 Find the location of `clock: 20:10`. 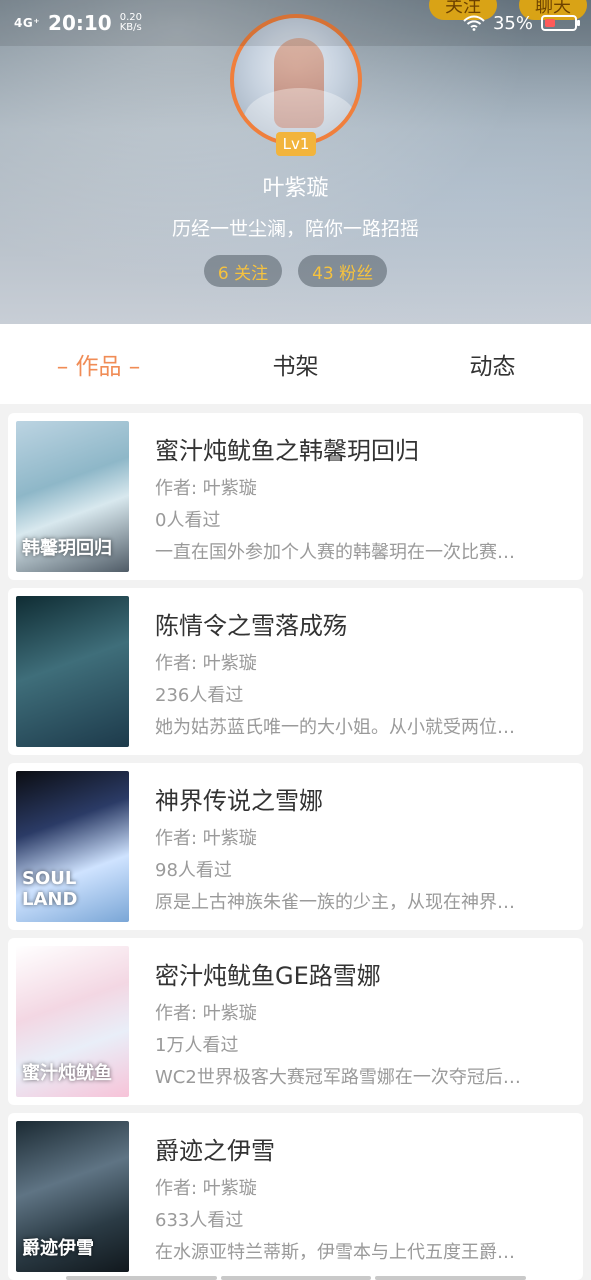

clock: 20:10 is located at coordinates (80, 23).